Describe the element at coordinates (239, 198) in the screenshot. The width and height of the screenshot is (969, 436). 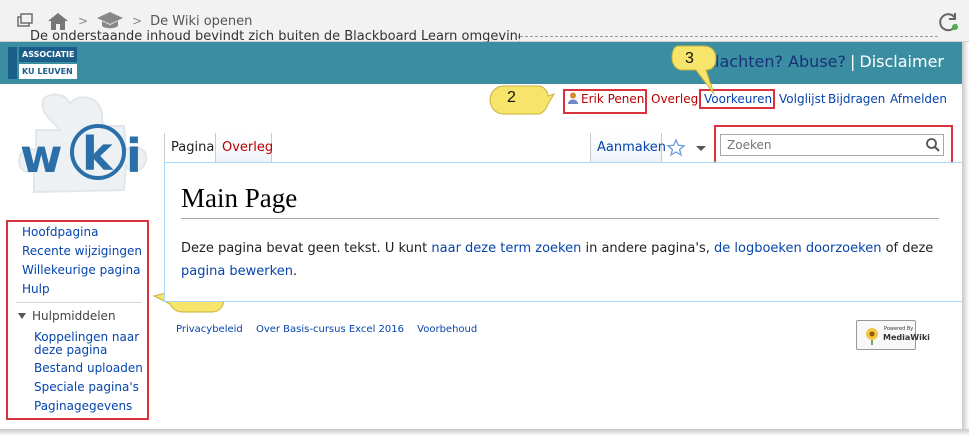
I see `page-title: Main Page` at that location.